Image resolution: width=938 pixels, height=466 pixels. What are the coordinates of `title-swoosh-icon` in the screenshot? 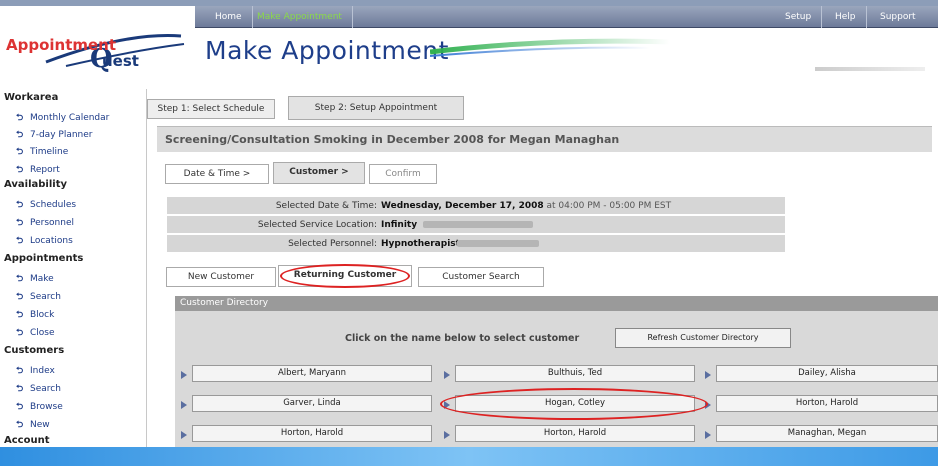 It's located at (550, 47).